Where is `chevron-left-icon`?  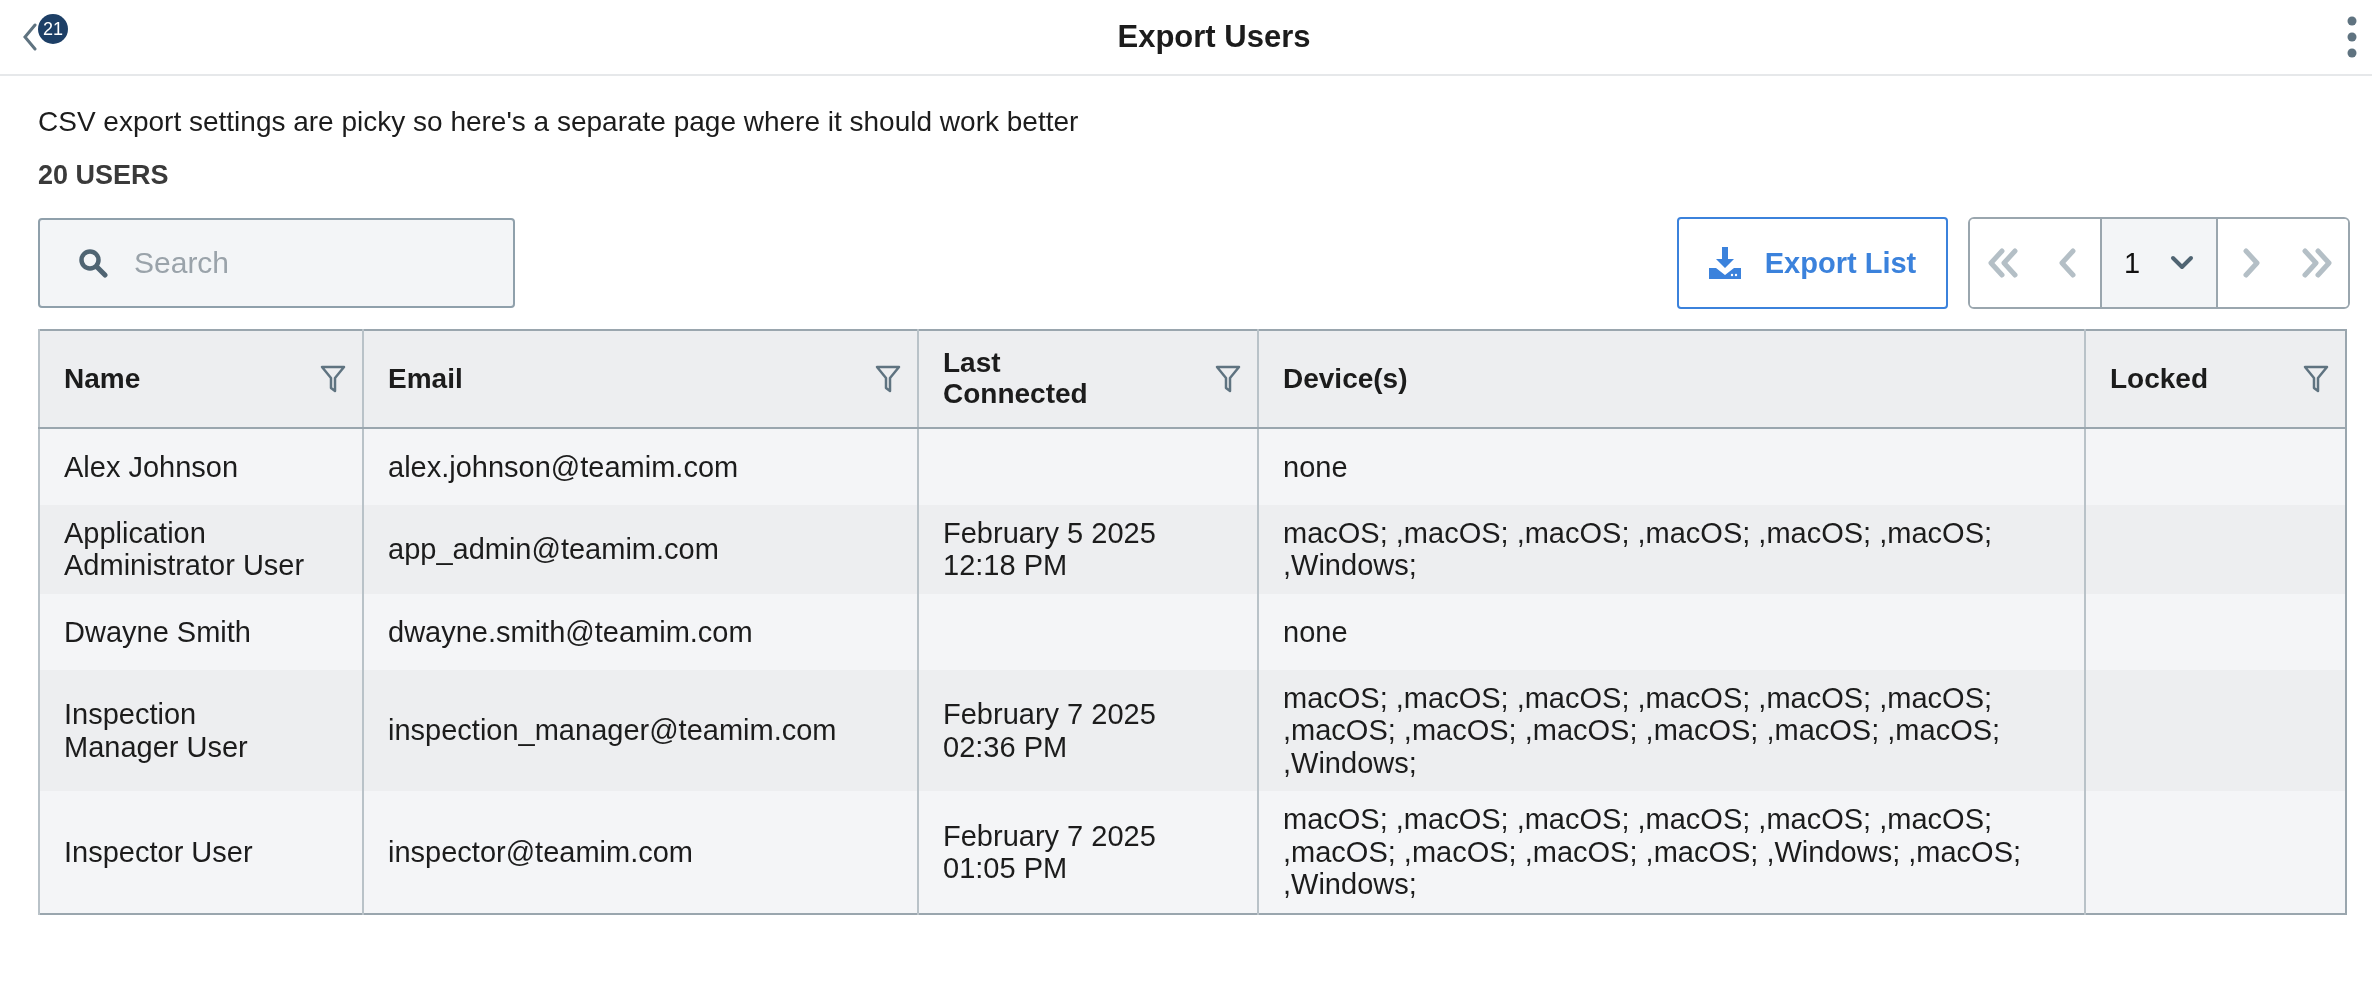
chevron-left-icon is located at coordinates (2067, 263).